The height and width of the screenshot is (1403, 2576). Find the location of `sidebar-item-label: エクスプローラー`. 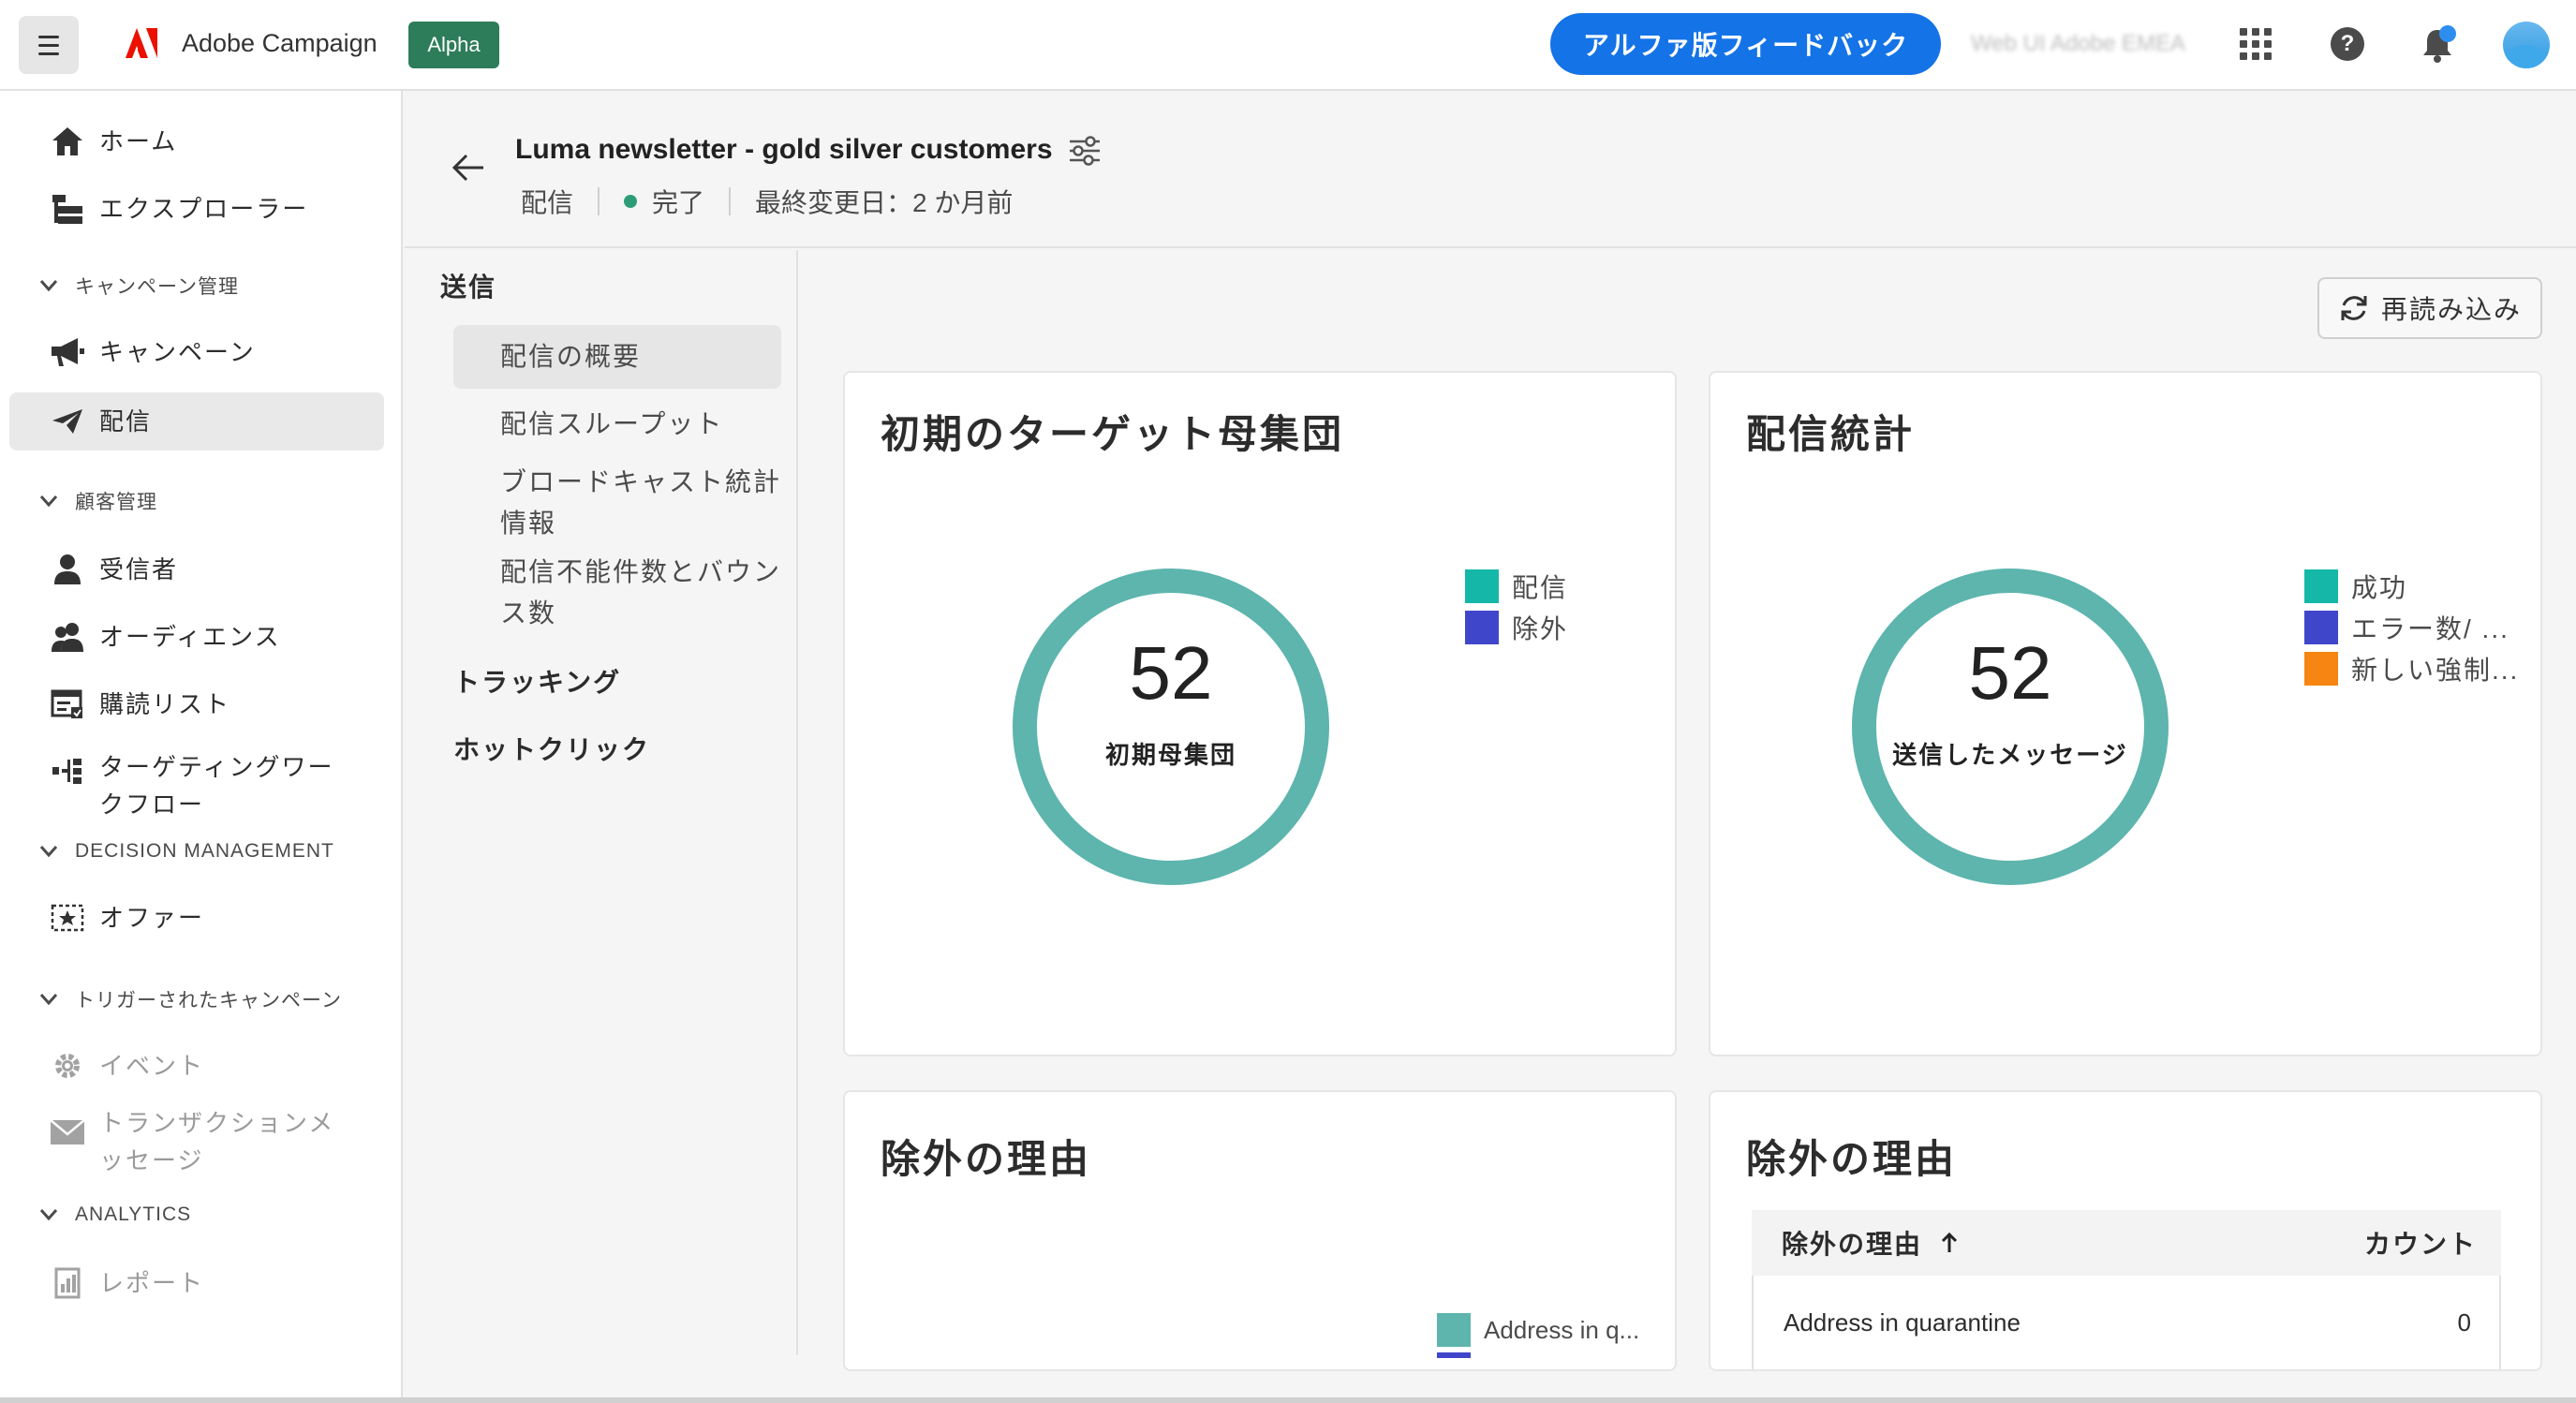

sidebar-item-label: エクスプローラー is located at coordinates (204, 209).